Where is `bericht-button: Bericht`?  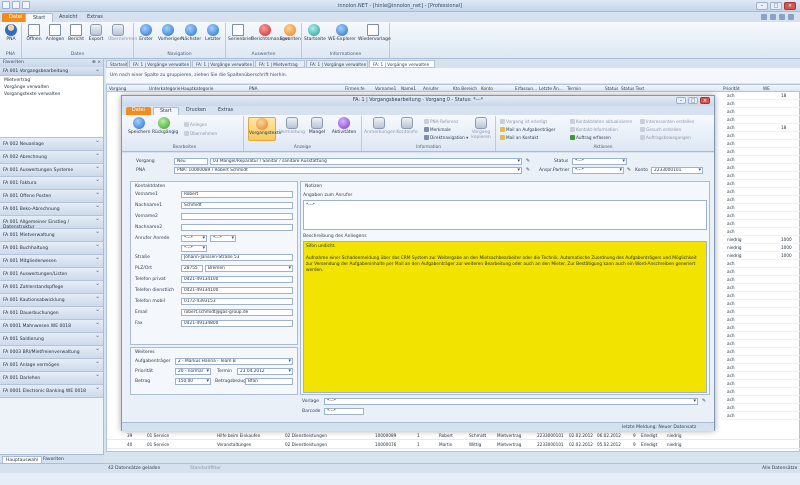
bericht-button: Bericht is located at coordinates (76, 33).